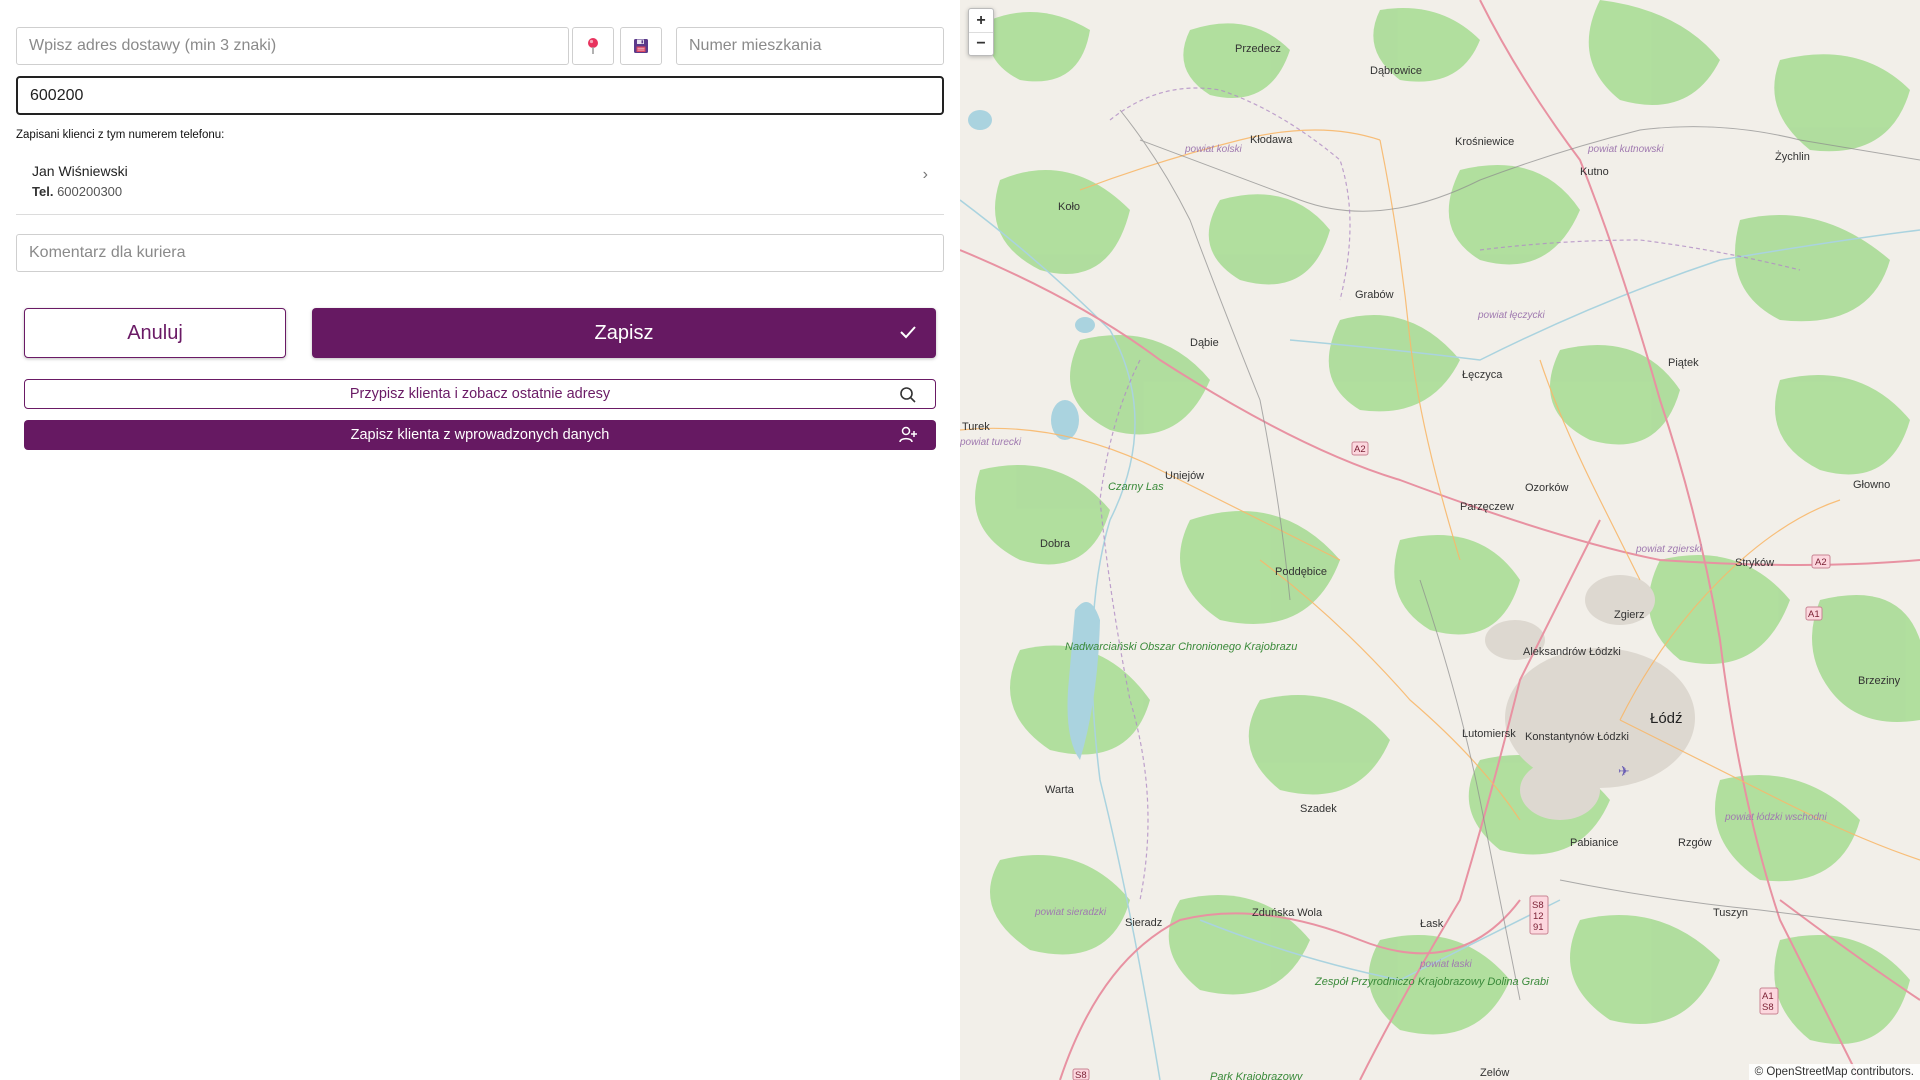 The width and height of the screenshot is (1920, 1080). What do you see at coordinates (1668, 549) in the screenshot?
I see `svg-text: powiat zgierski` at bounding box center [1668, 549].